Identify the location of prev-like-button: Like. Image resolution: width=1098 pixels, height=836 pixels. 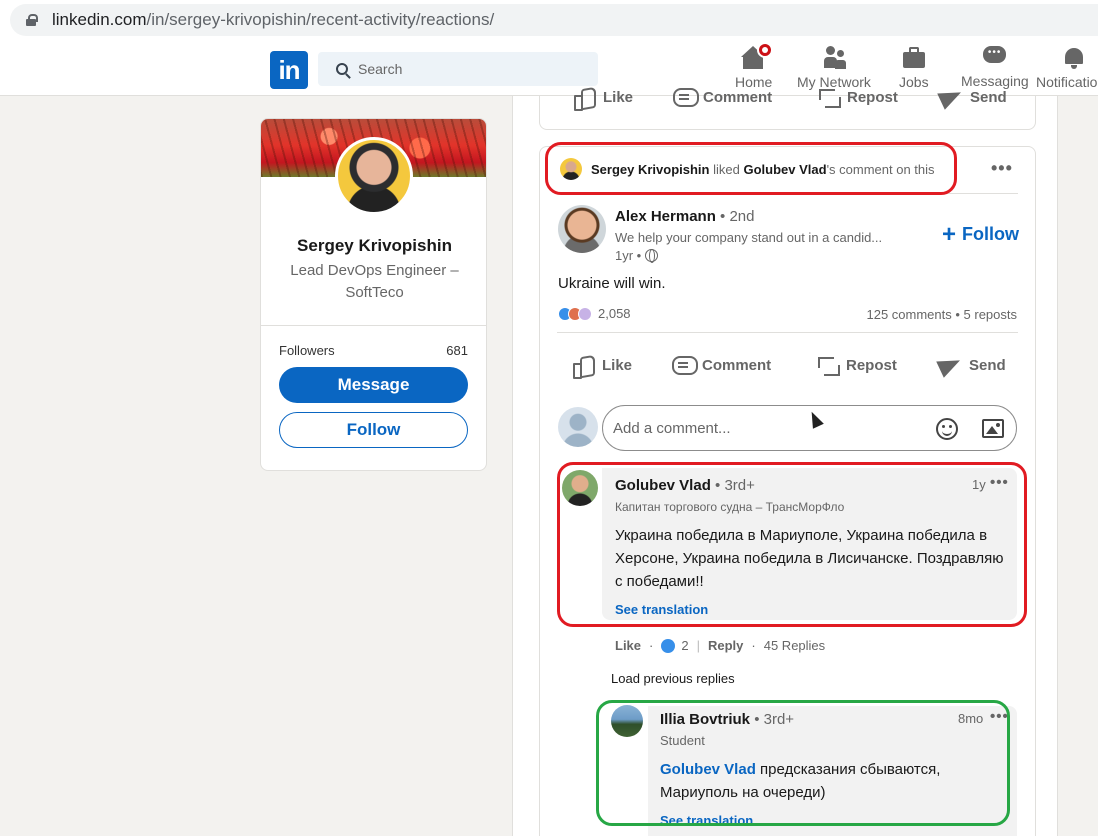
(603, 98).